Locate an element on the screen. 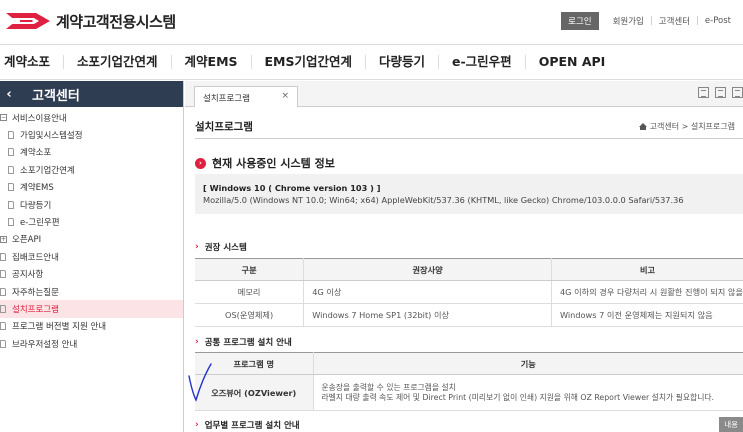  sidebar-item-contract-parcel: 계약소포 is located at coordinates (91, 152).